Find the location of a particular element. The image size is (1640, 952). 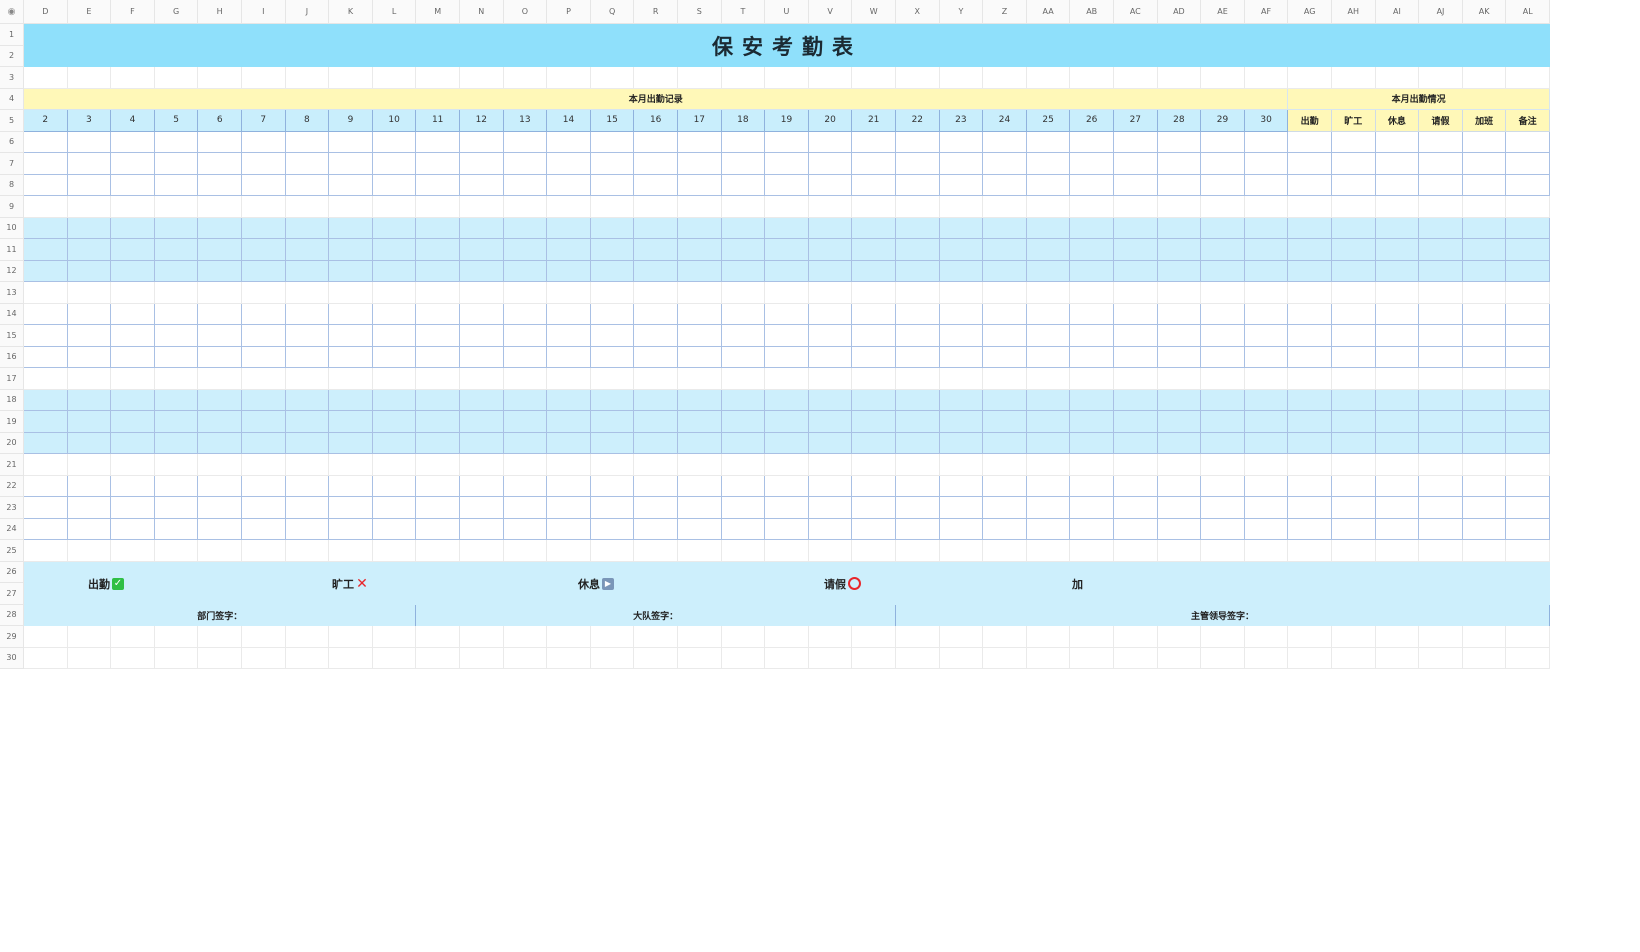

row-header: 15 is located at coordinates (12, 336).